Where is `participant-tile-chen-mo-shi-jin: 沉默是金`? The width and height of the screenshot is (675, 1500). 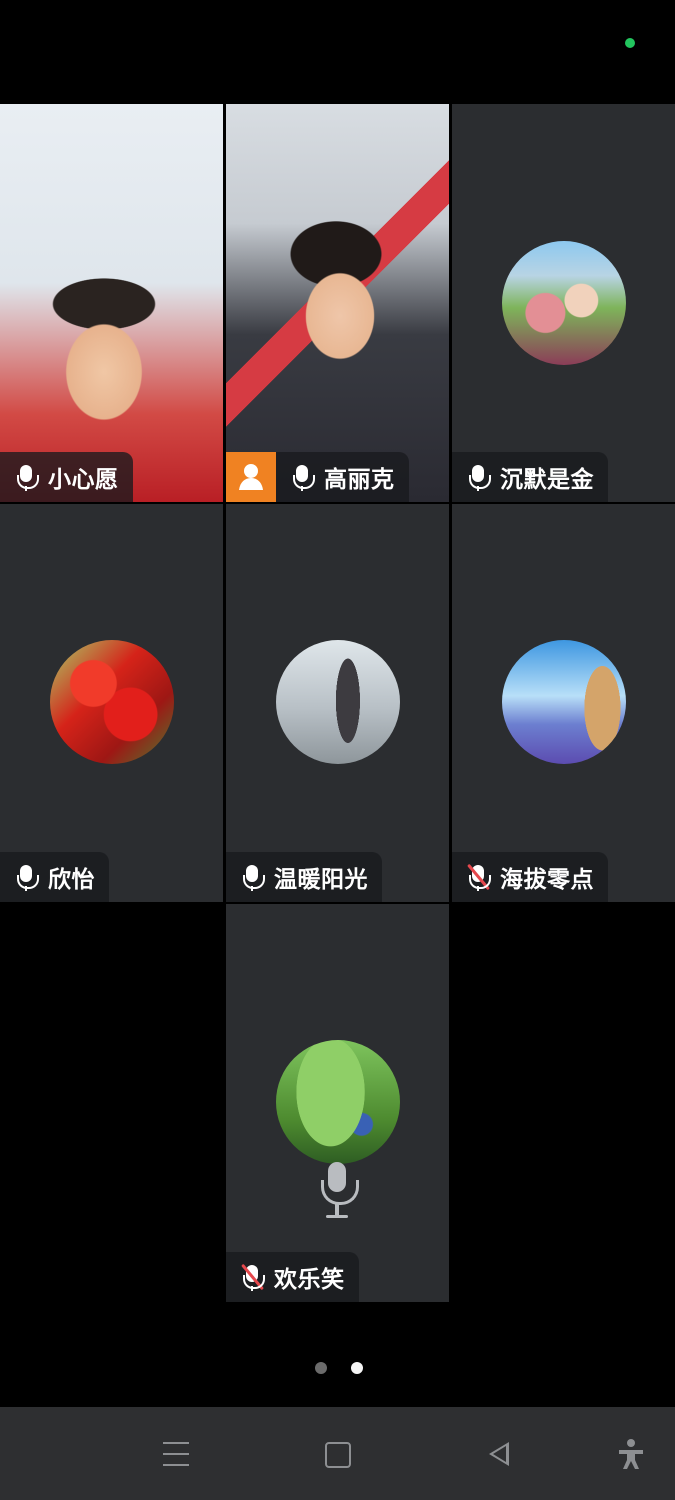 participant-tile-chen-mo-shi-jin: 沉默是金 is located at coordinates (563, 303).